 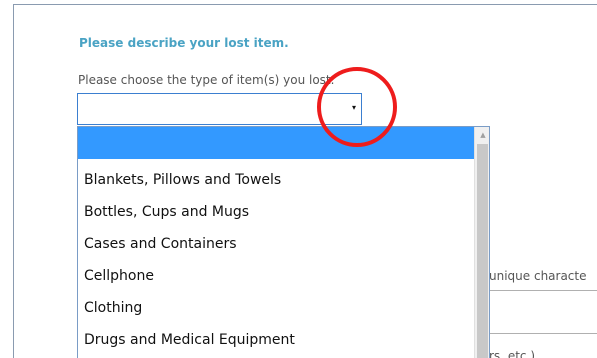 What do you see at coordinates (184, 43) in the screenshot?
I see `form-heading: Please describe your lost item.` at bounding box center [184, 43].